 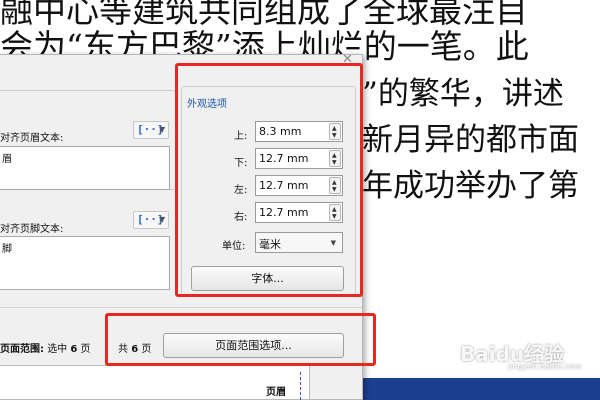 I want to click on selected-count: 6, so click(x=74, y=349).